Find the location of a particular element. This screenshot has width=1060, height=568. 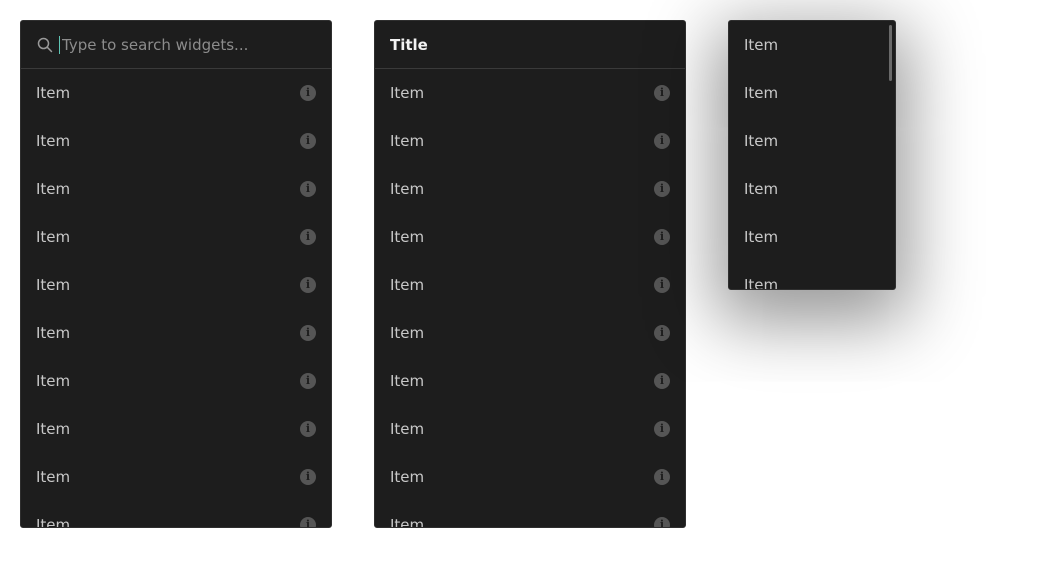

panel-title: Title is located at coordinates (409, 44).